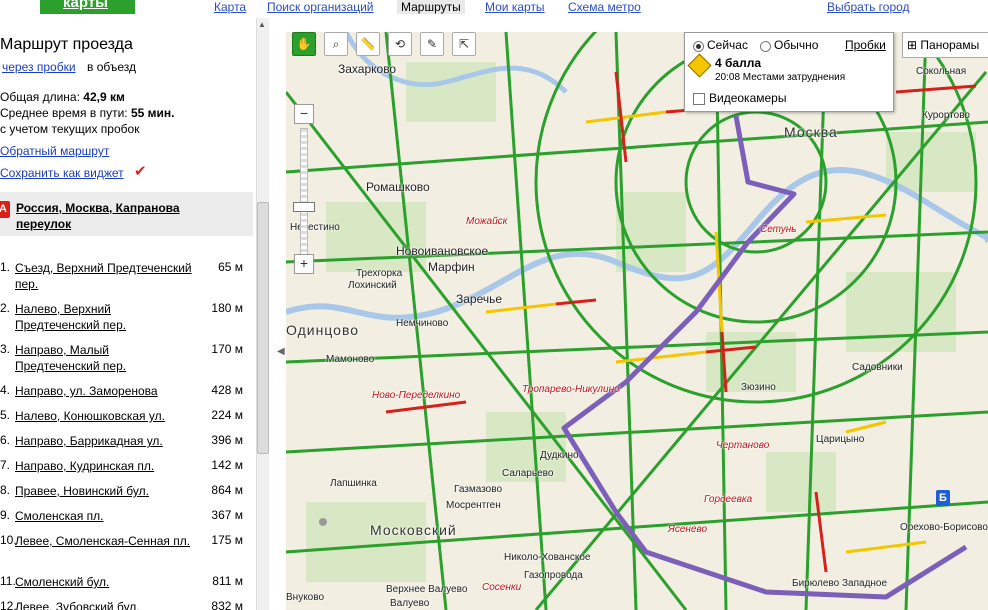  I want to click on traffic-now-label: Сейчас, so click(727, 45).